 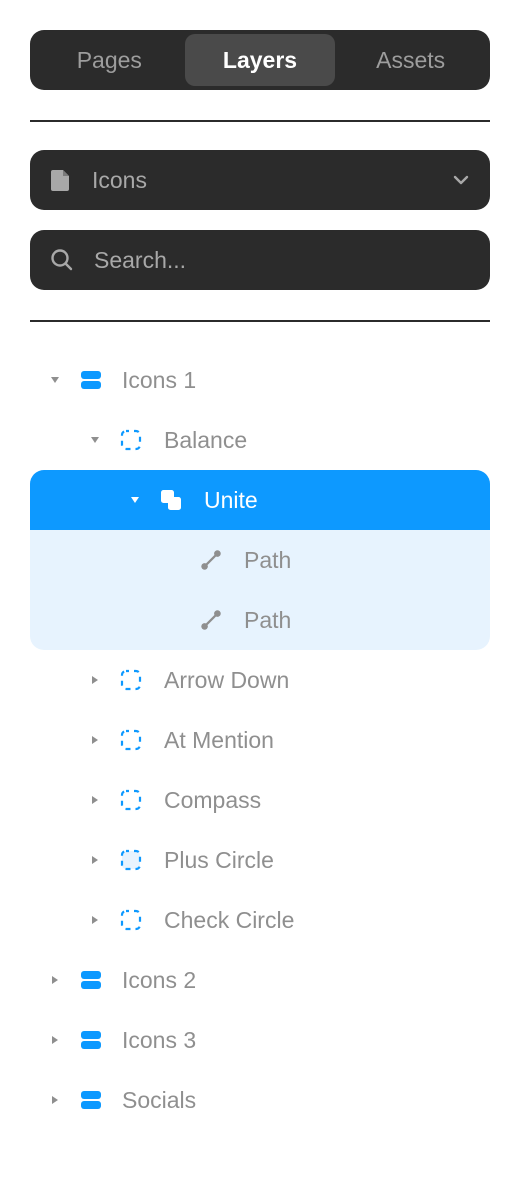 I want to click on tab-pages: Pages, so click(x=109, y=60).